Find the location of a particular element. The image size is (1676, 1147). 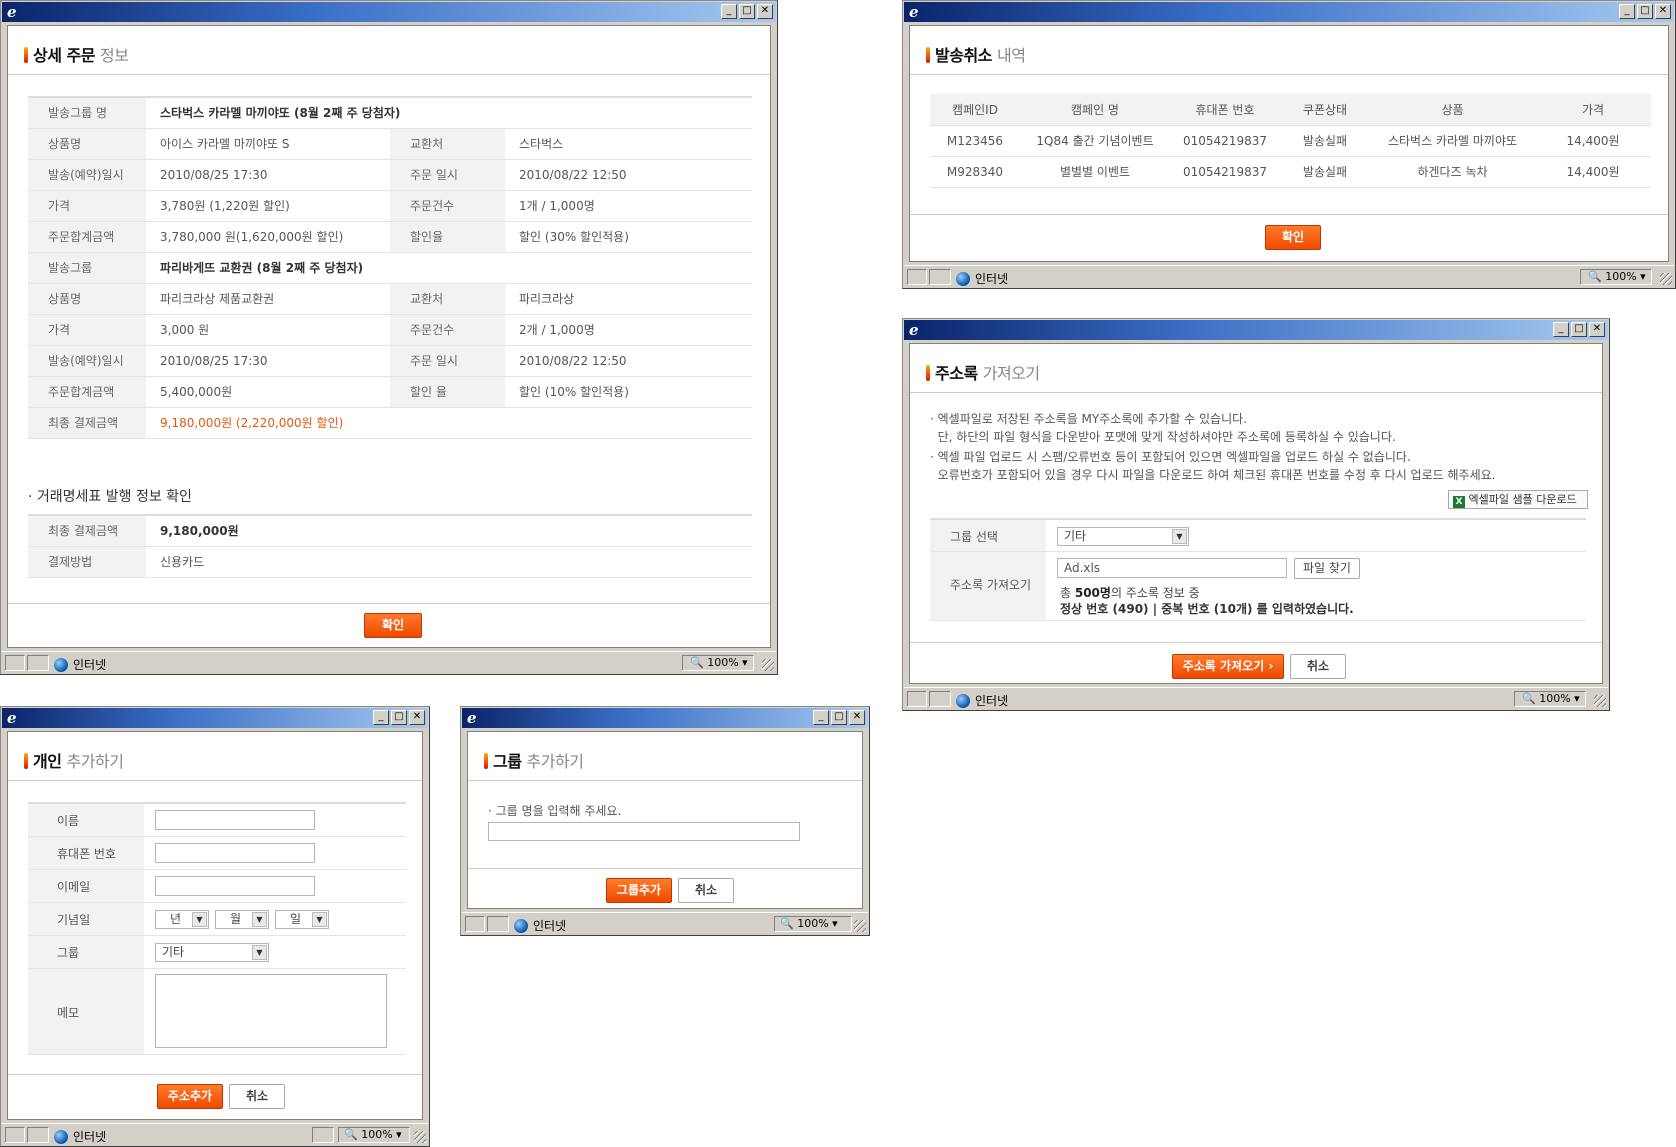

table-row: 최종 결제금액 9,180,000원 (2,220,000원 할인) is located at coordinates (390, 423).